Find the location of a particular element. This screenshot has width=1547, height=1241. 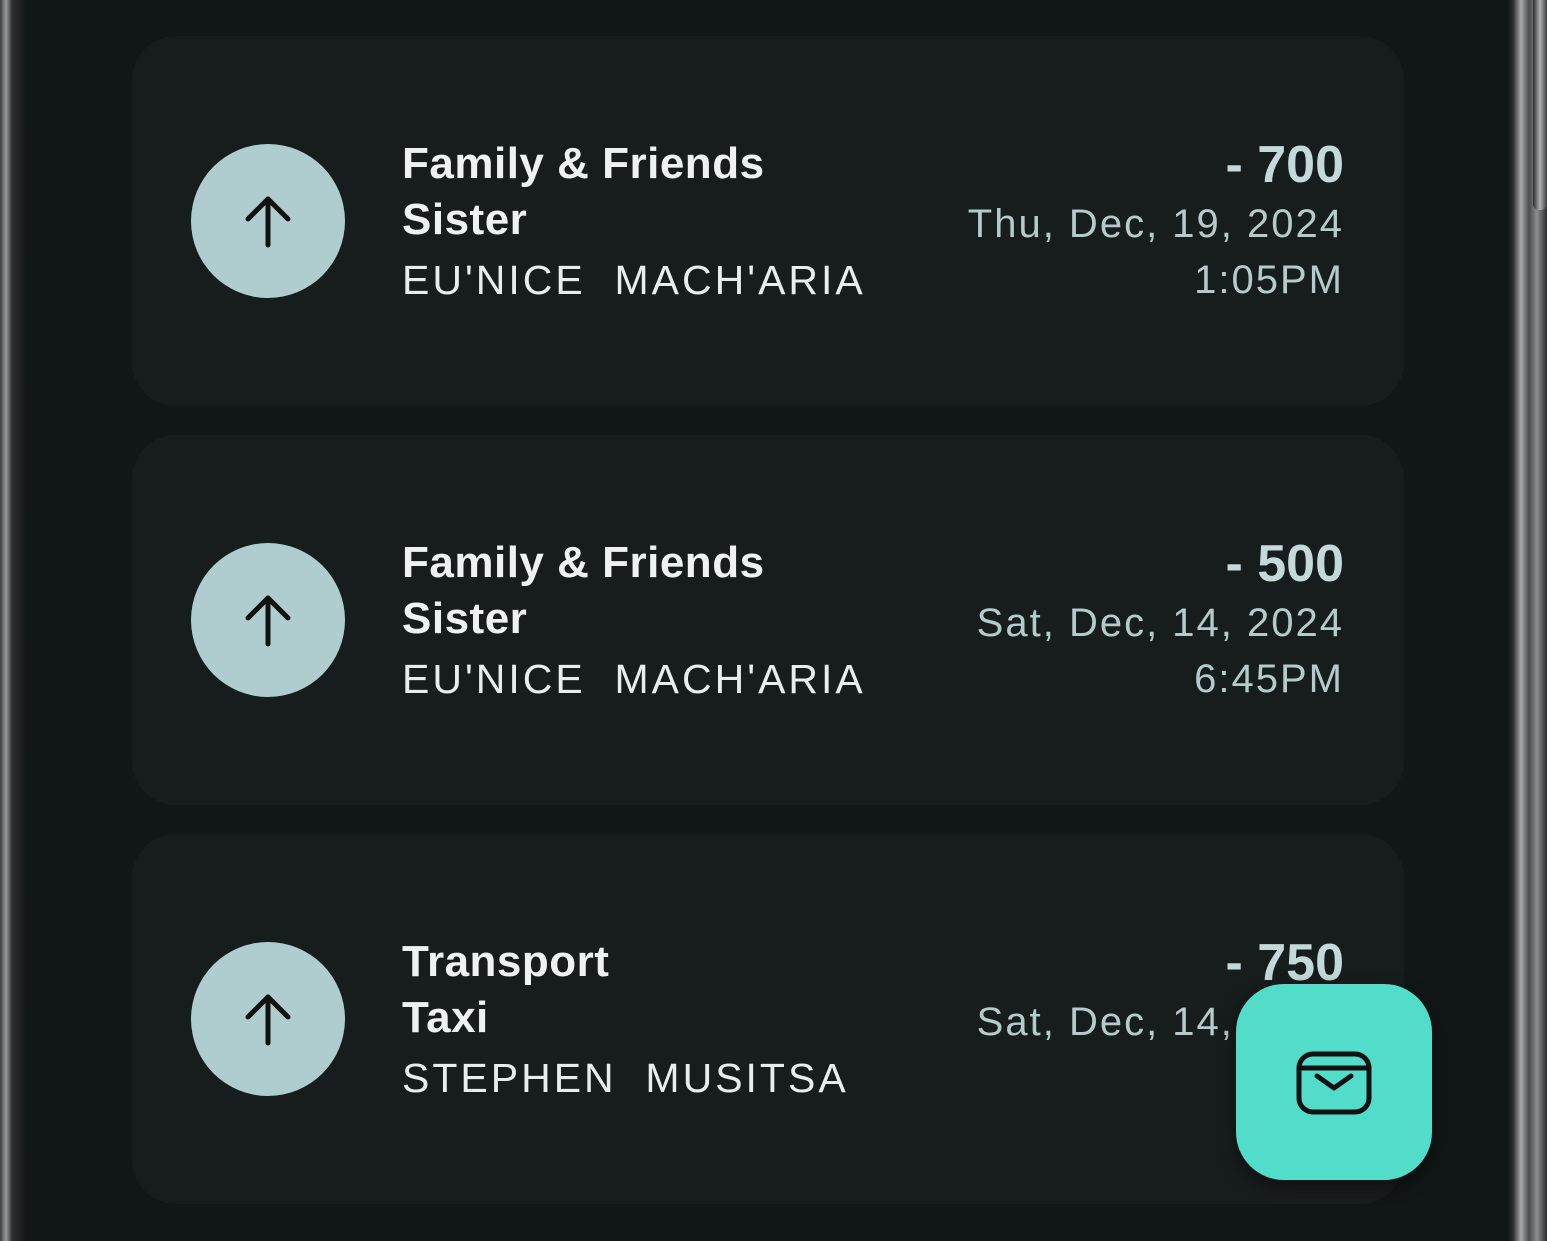

transaction-time: 1:05PM is located at coordinates (1269, 280).